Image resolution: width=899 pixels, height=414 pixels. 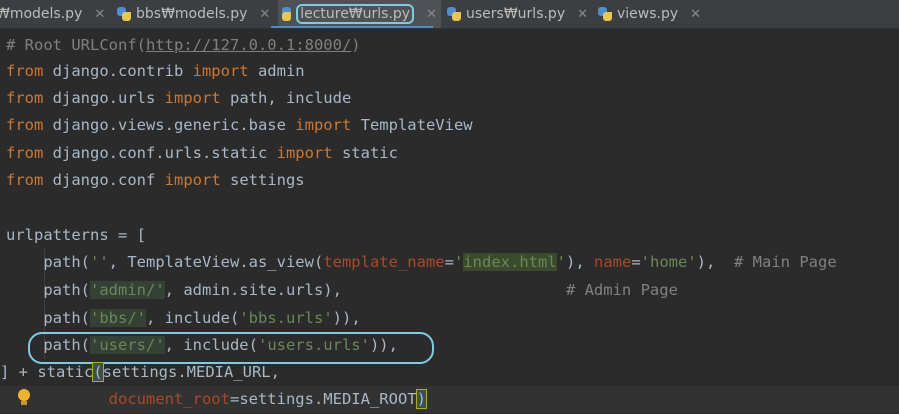 I want to click on code-line-comment: # Root URLConf(http://127.0.0.1:8000/), so click(x=183, y=45).